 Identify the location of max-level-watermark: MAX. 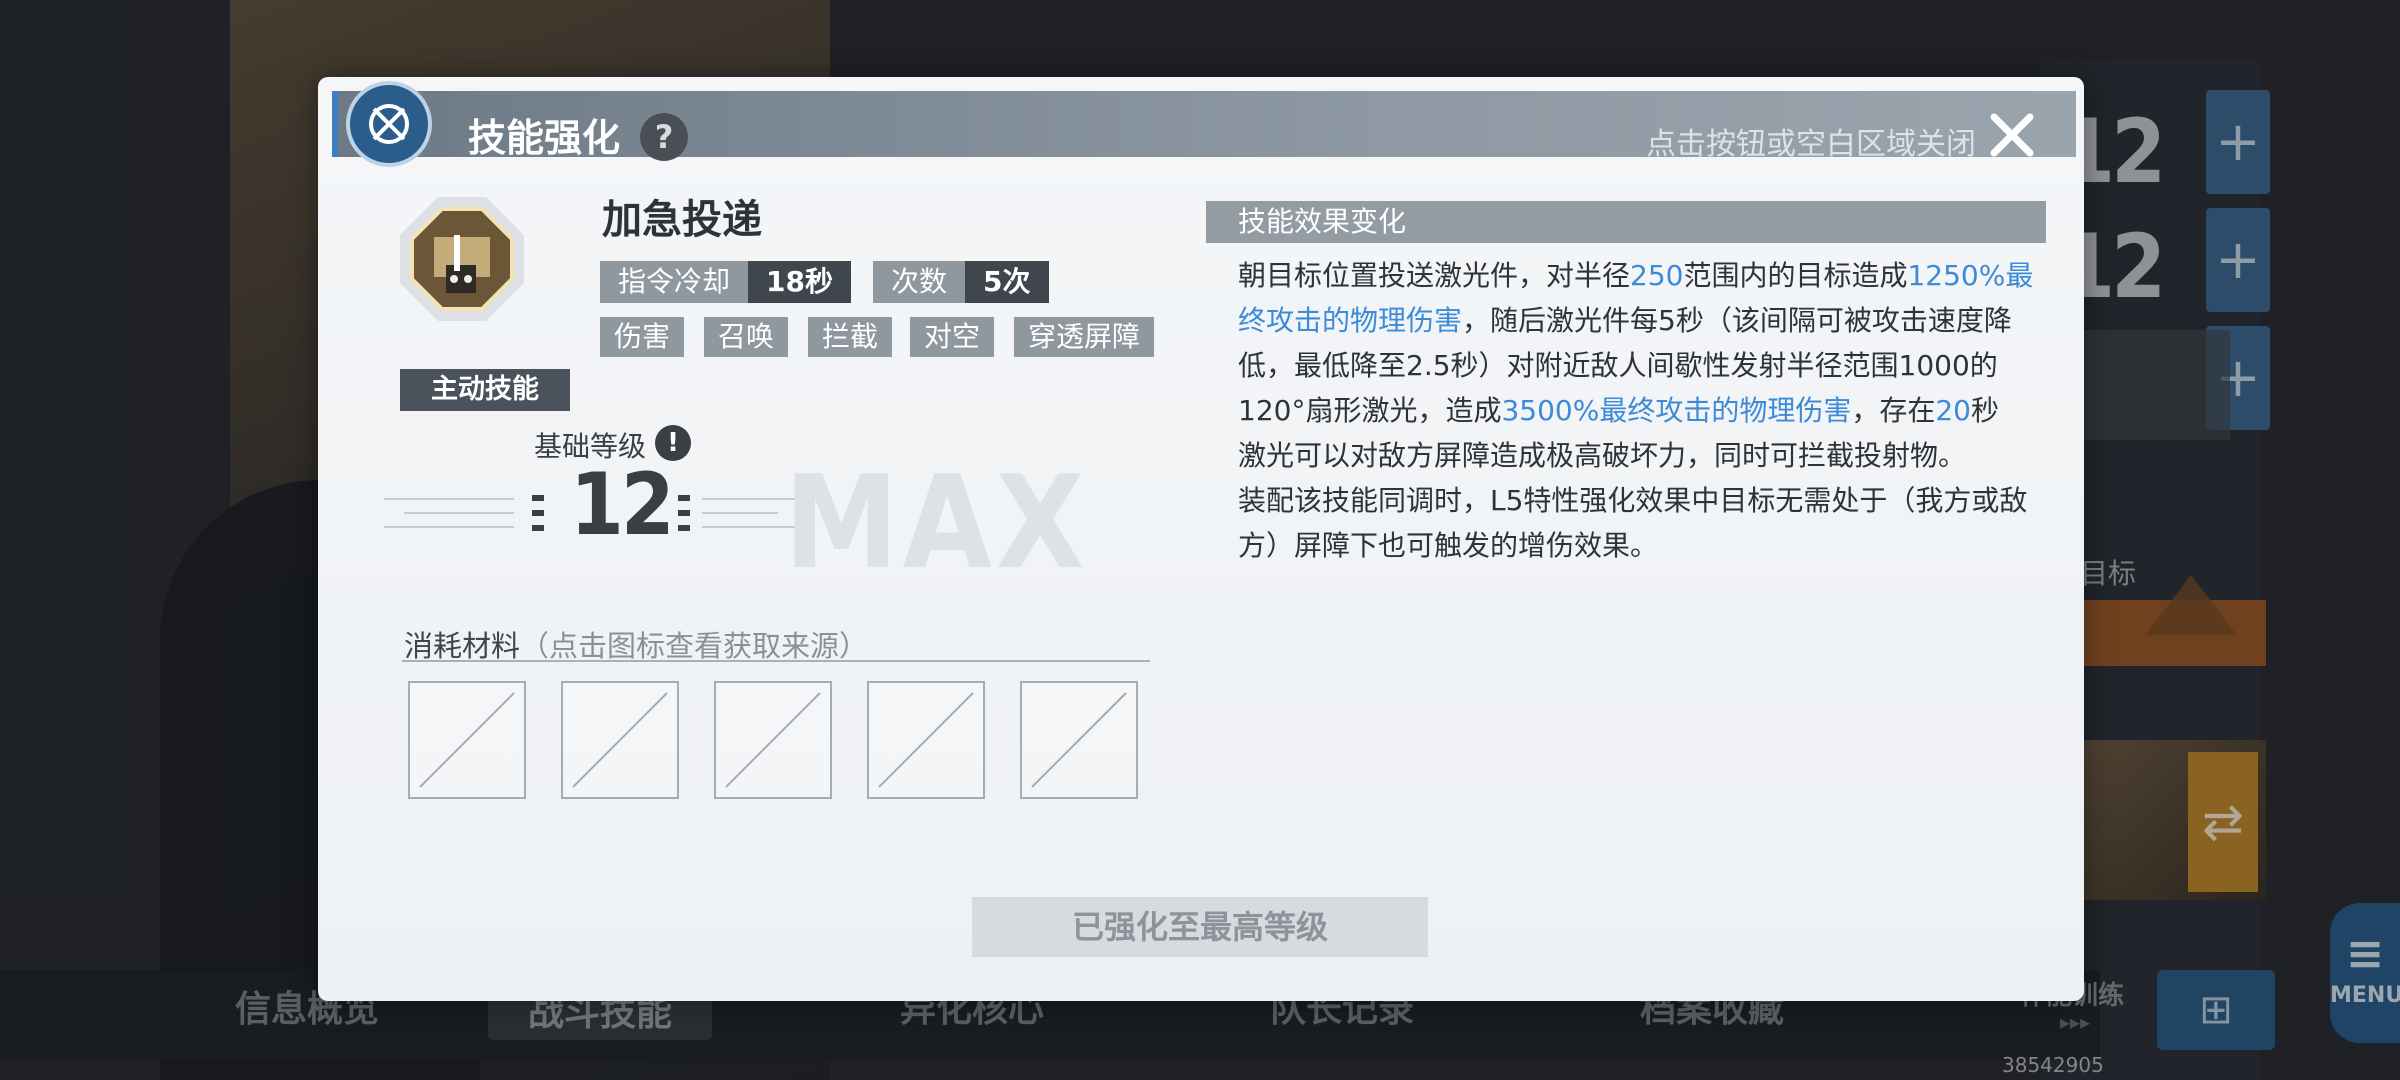
(936, 523).